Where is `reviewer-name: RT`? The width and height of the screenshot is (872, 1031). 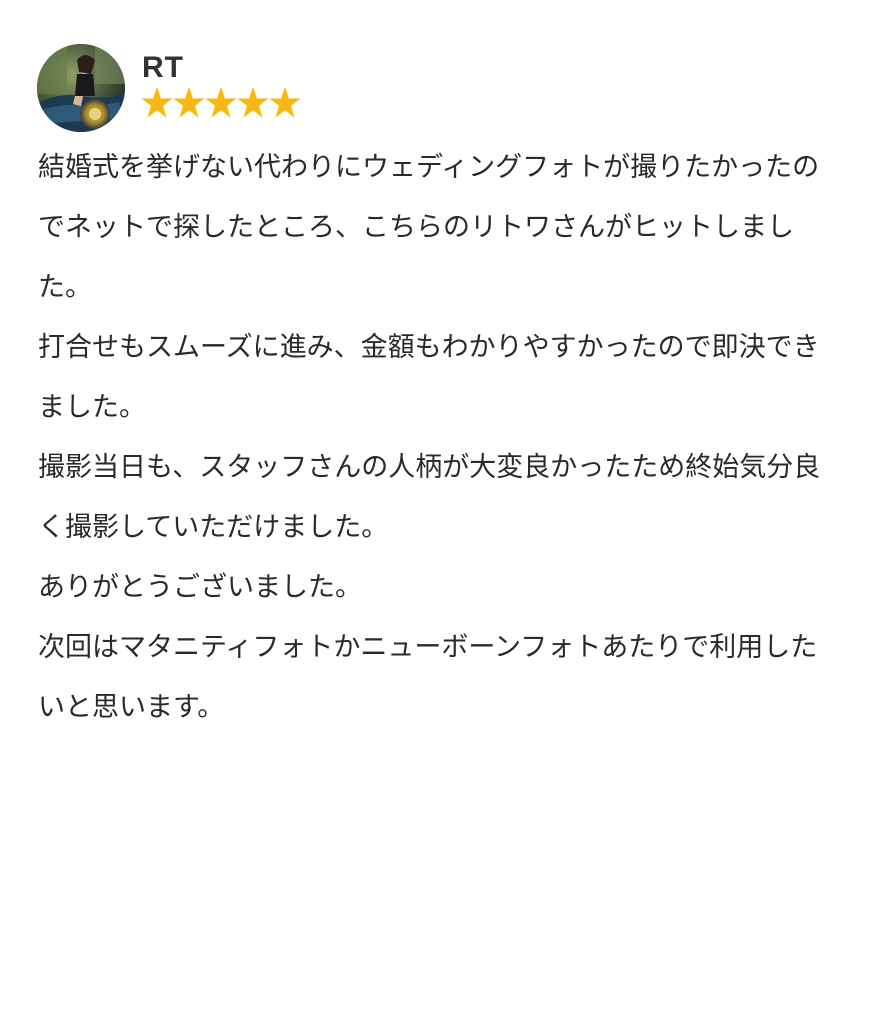 reviewer-name: RT is located at coordinates (163, 67).